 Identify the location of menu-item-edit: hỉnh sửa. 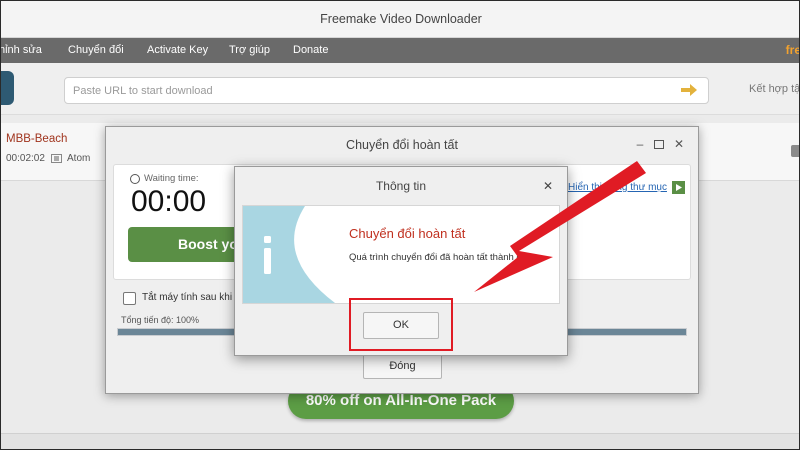
(21, 50).